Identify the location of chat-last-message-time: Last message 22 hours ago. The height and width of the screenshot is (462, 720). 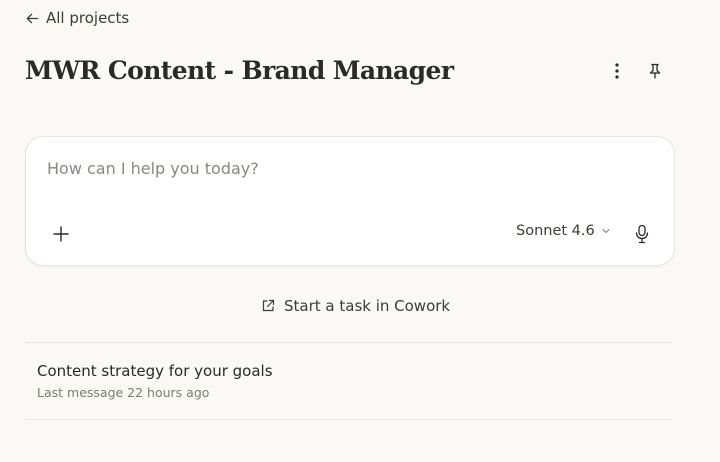
(123, 392).